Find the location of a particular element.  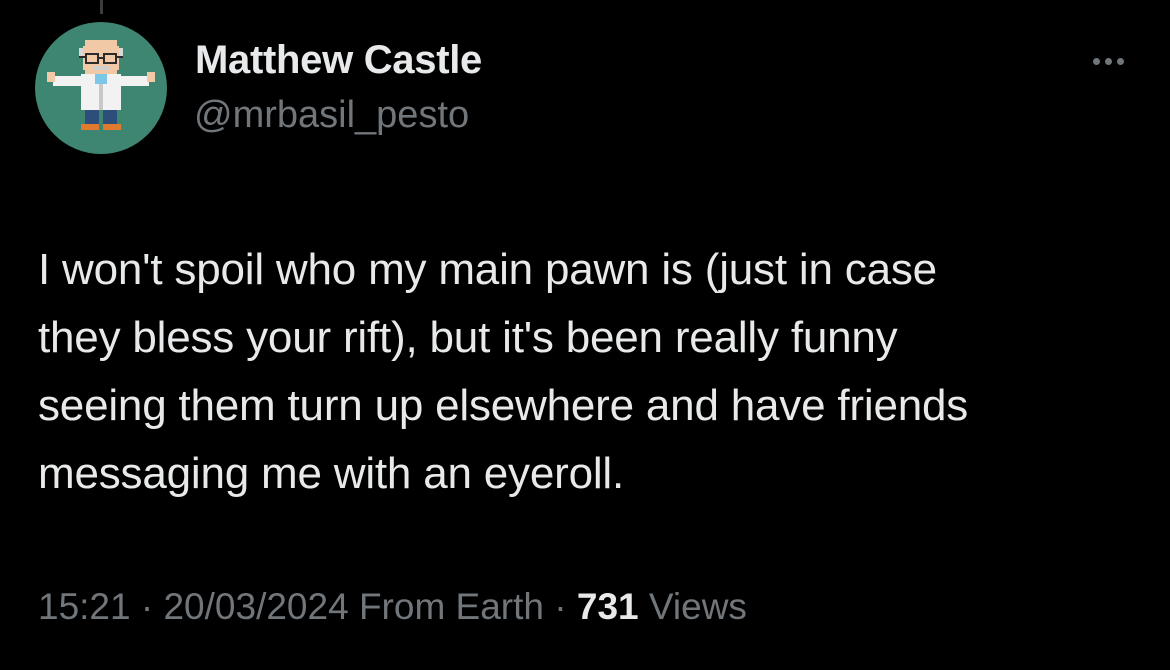

more-options-button is located at coordinates (1108, 61).